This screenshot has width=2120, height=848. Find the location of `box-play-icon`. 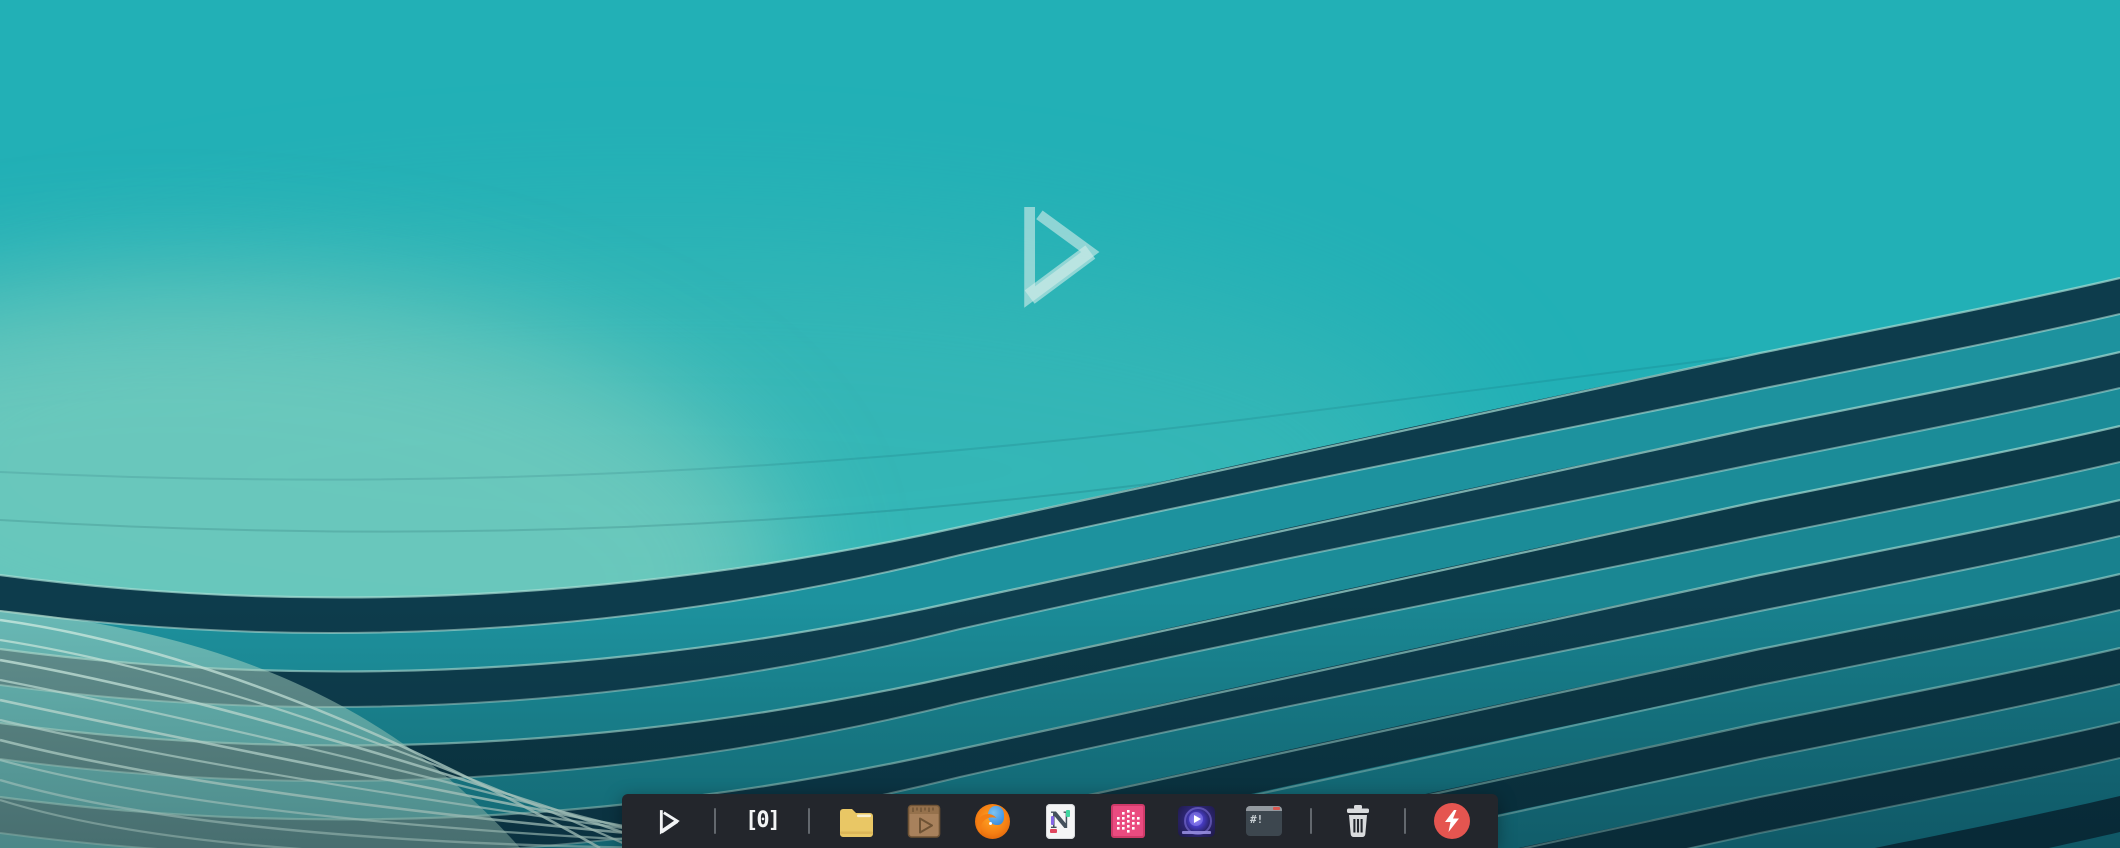

box-play-icon is located at coordinates (924, 821).